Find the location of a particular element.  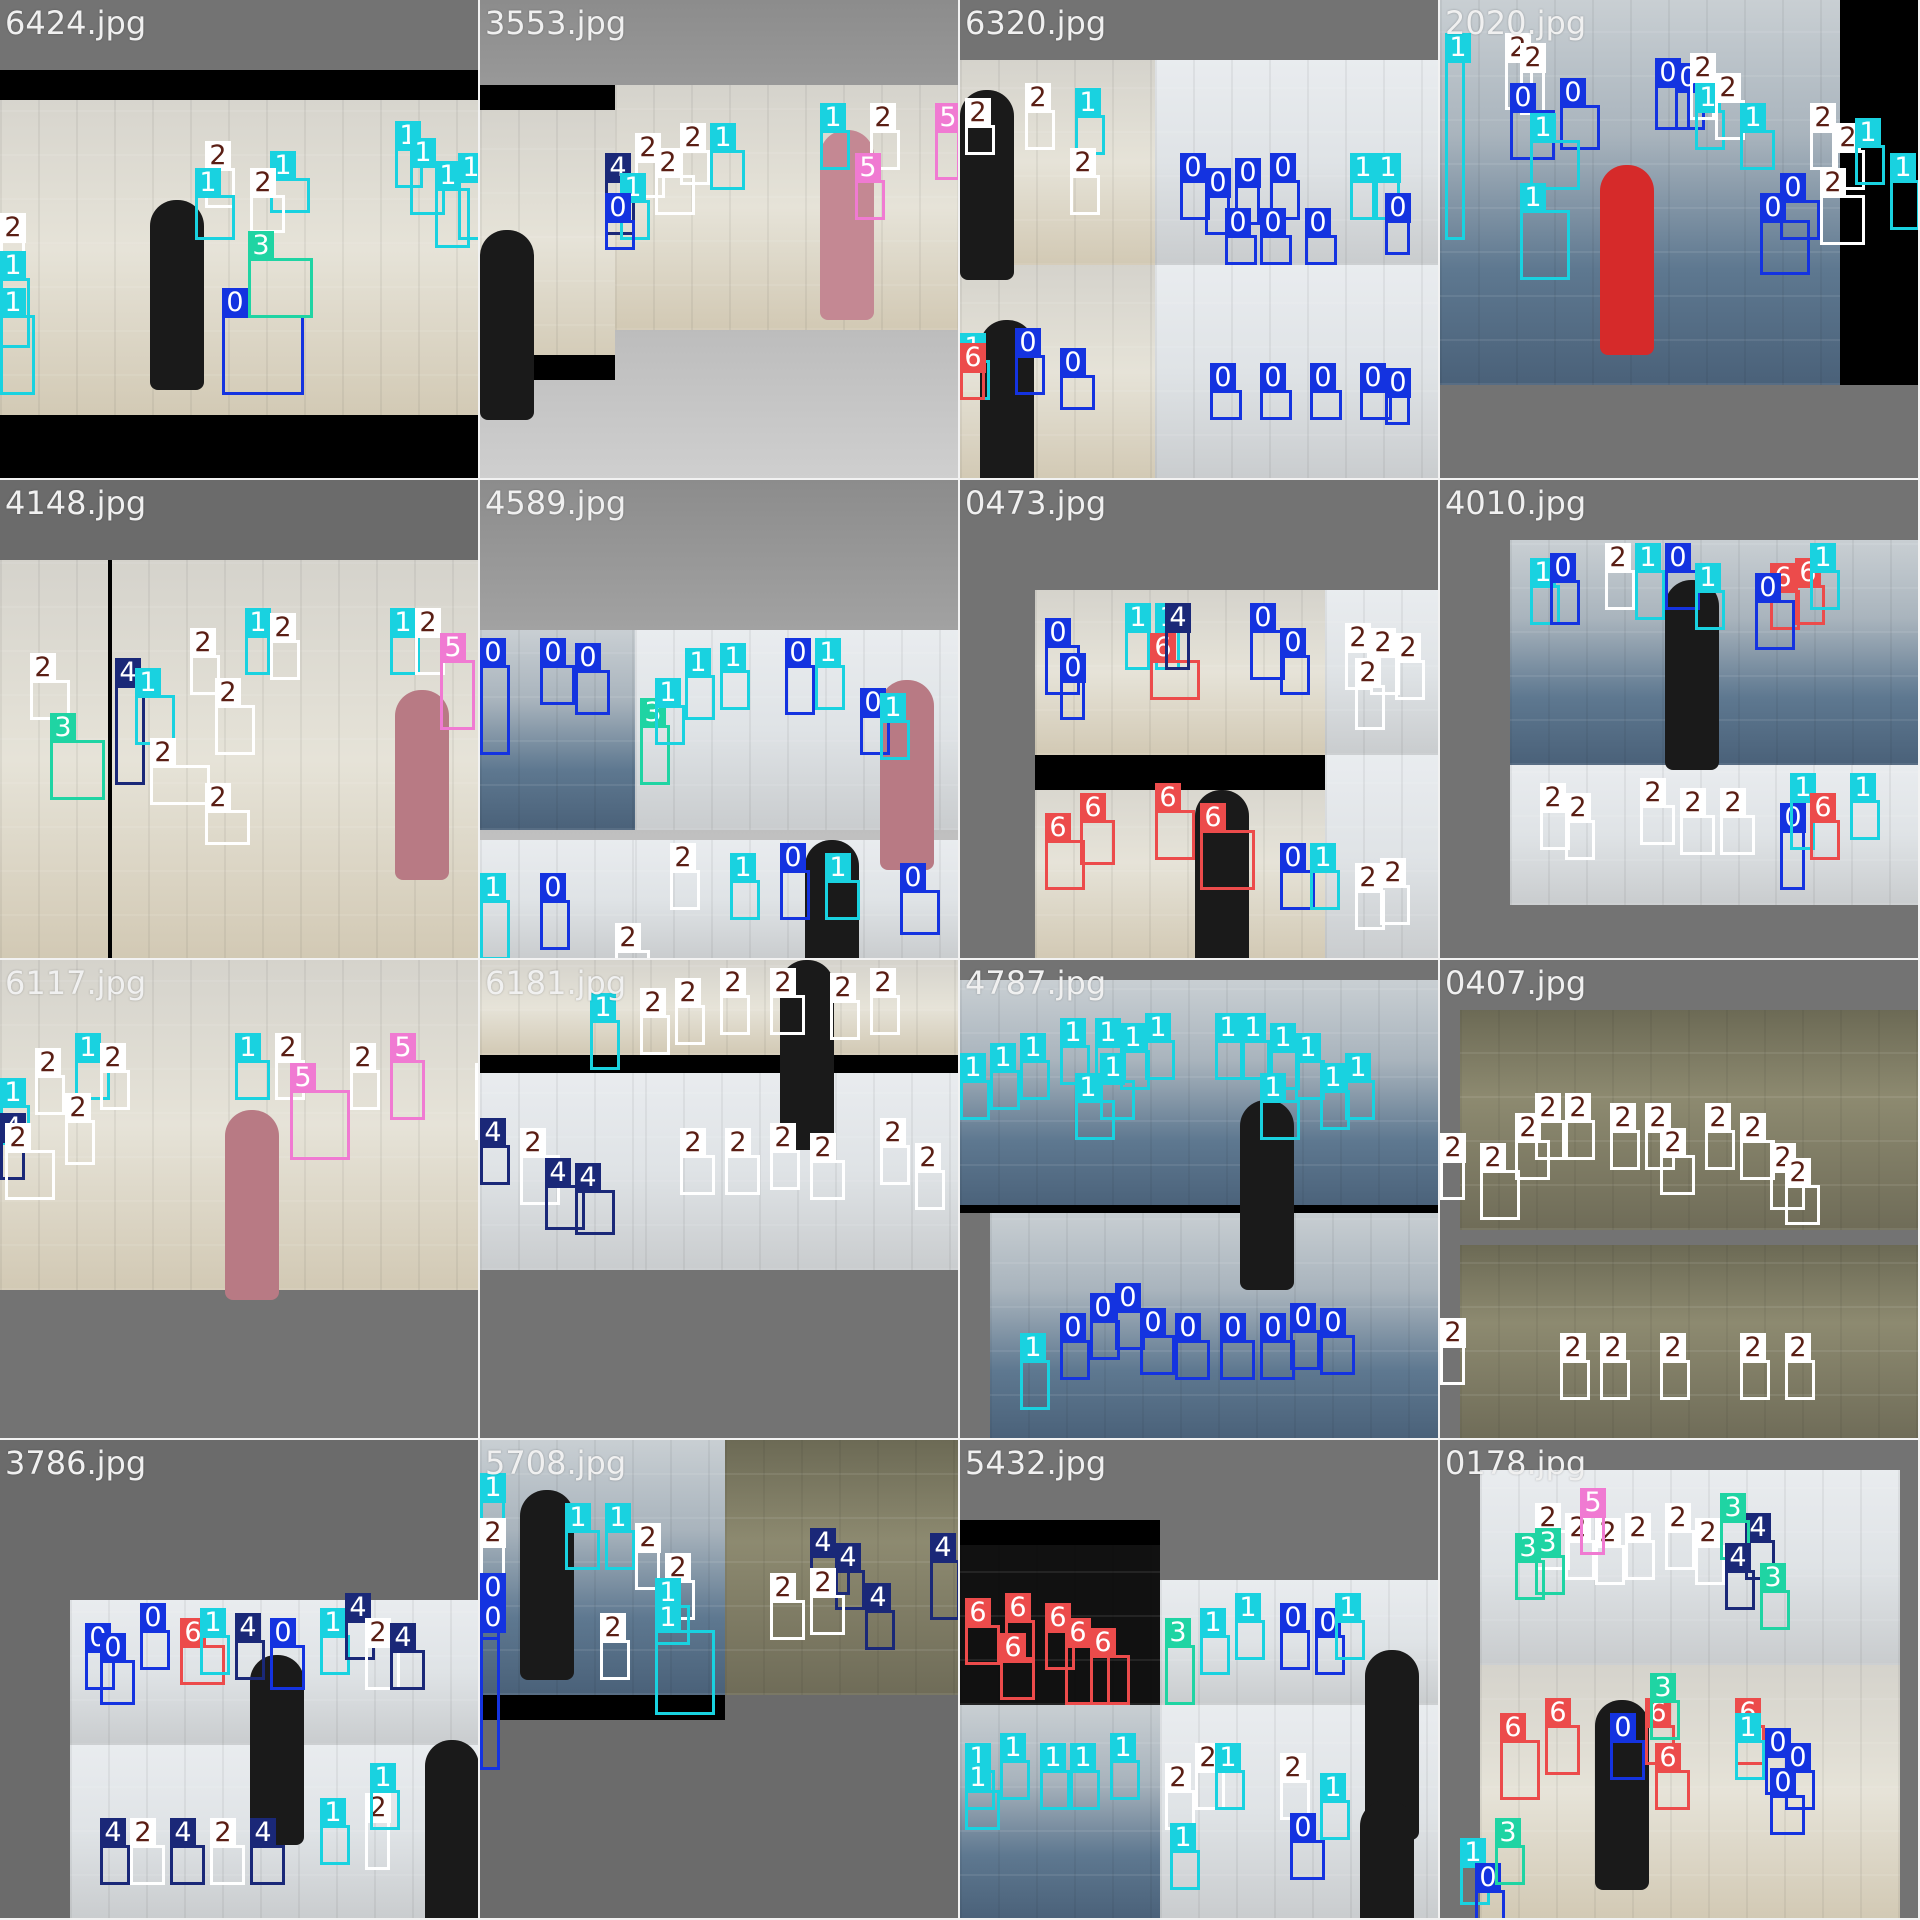

tile-filename: 0473.jpg is located at coordinates (1036, 503).